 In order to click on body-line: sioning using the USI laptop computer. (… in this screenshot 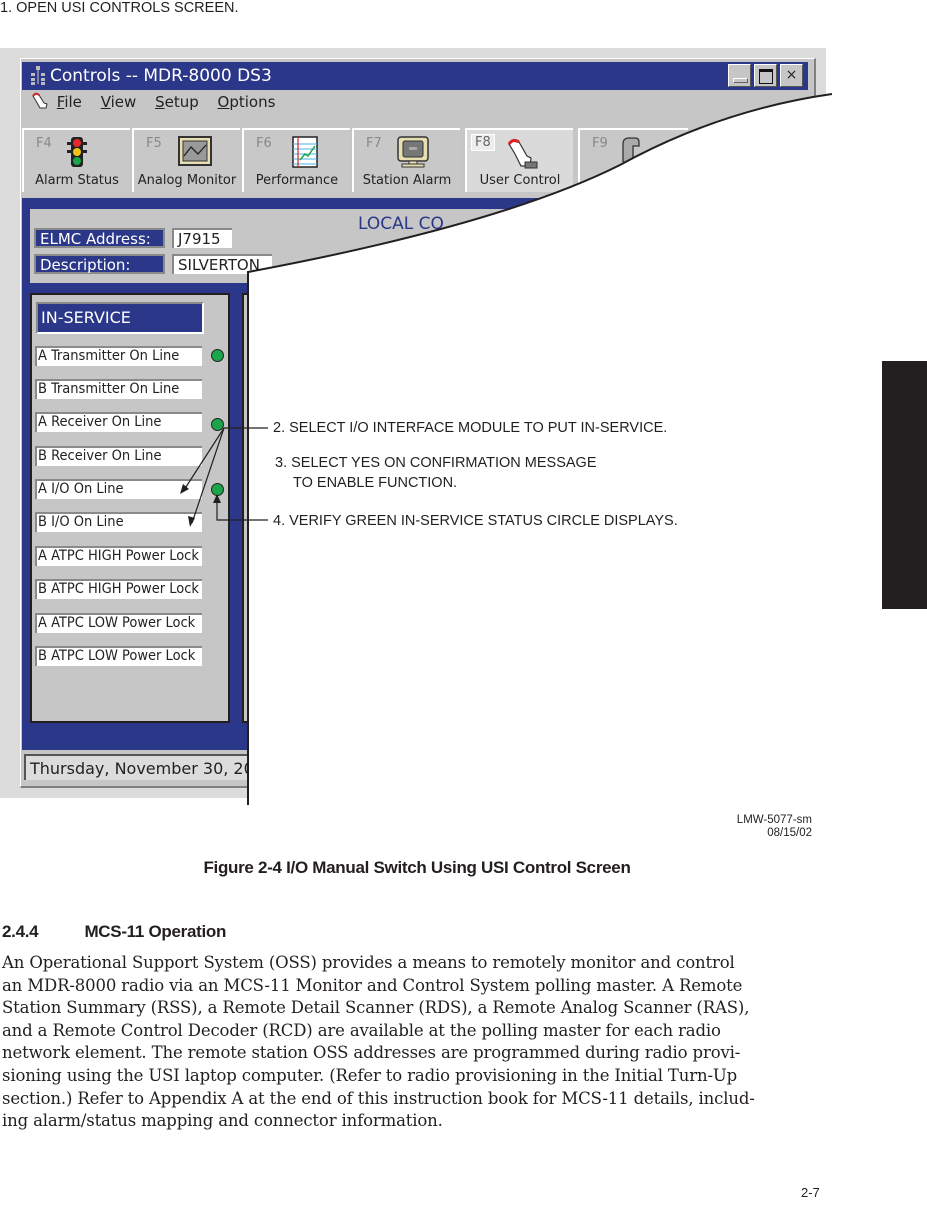, I will do `click(370, 1075)`.